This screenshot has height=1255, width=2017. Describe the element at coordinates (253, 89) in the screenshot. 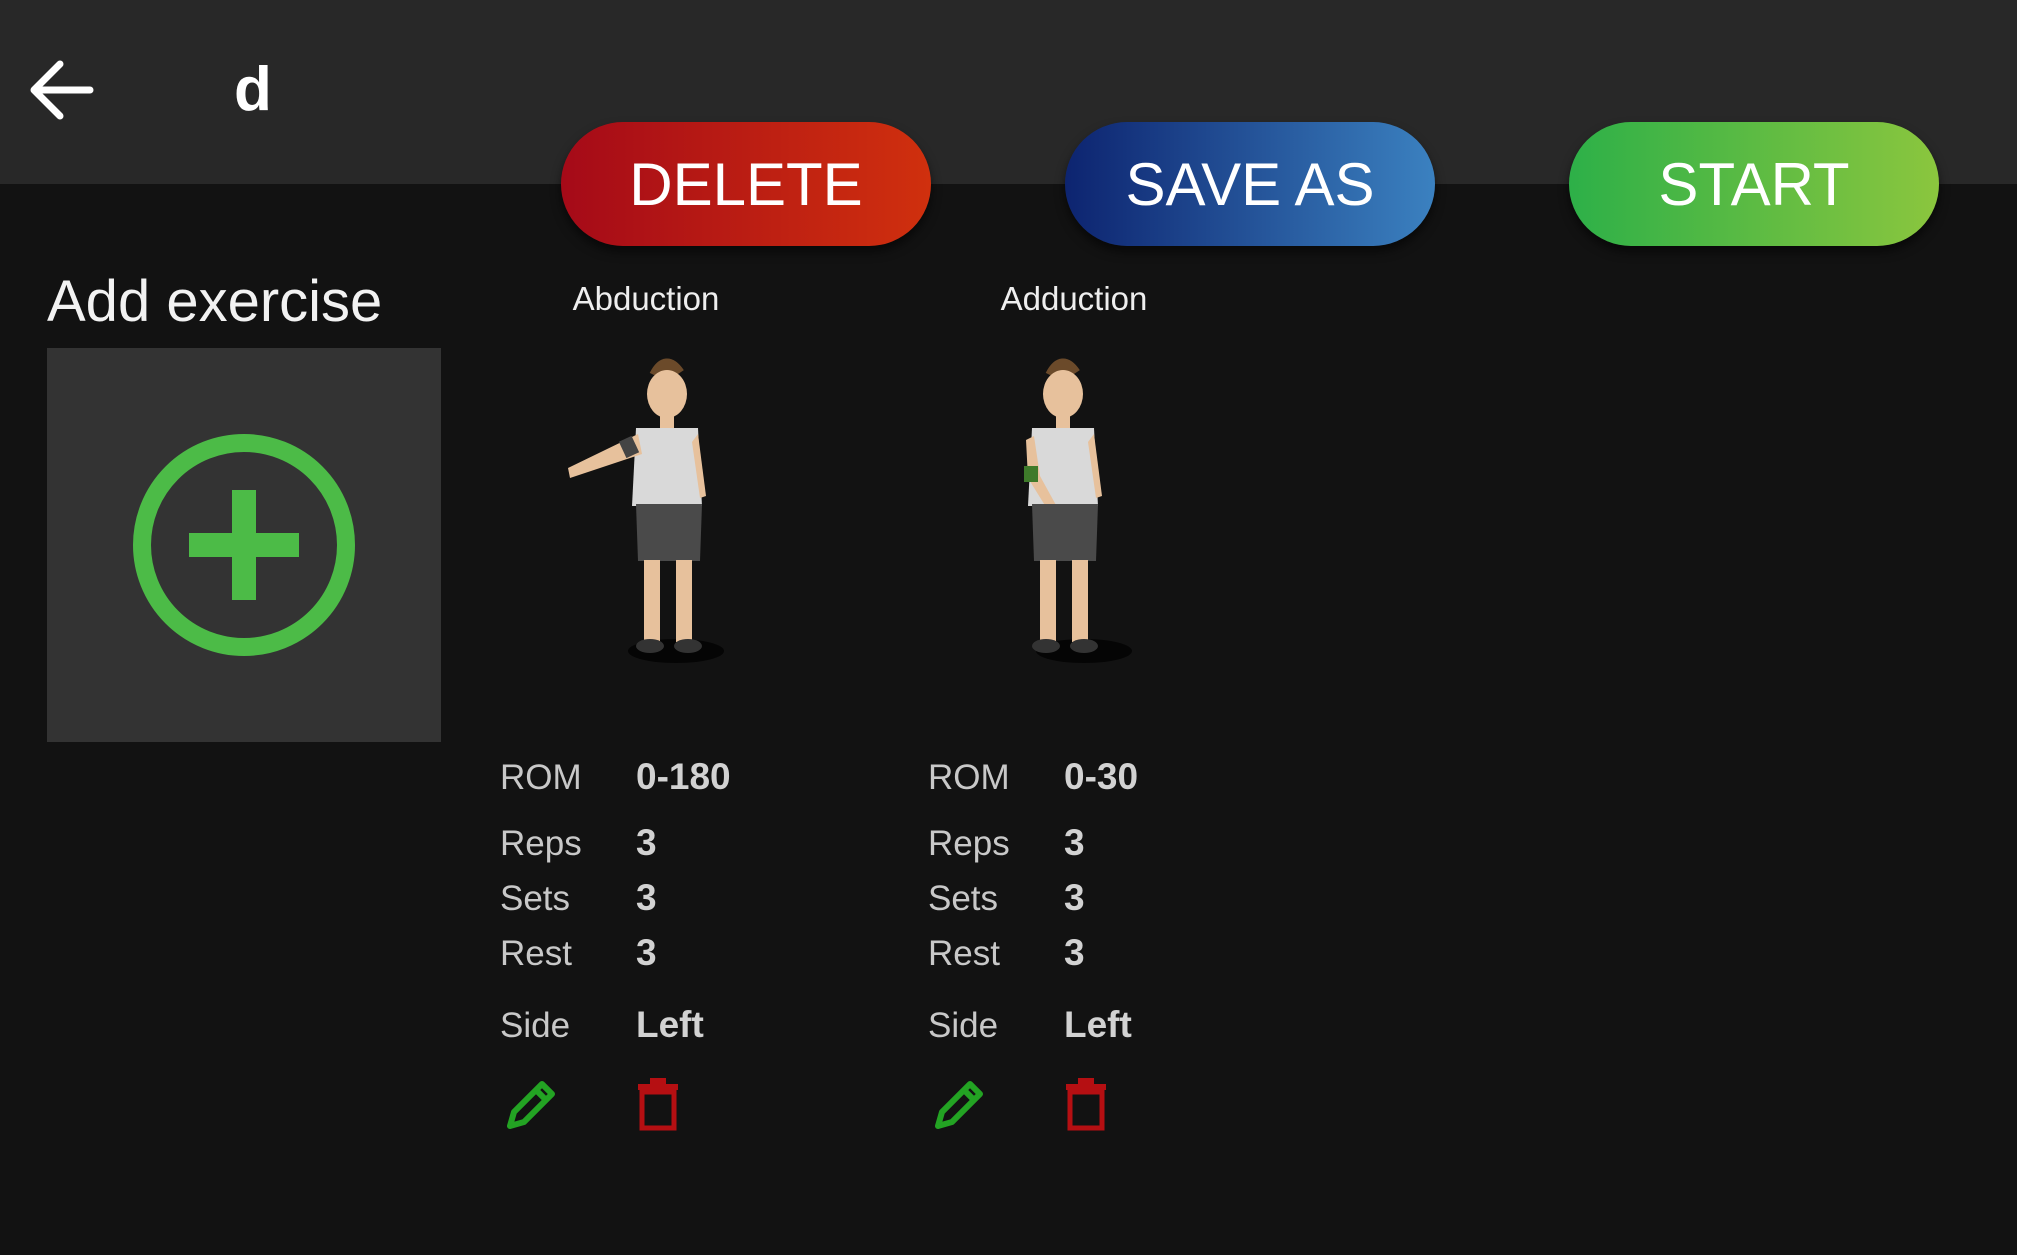

I see `page-title: d` at that location.